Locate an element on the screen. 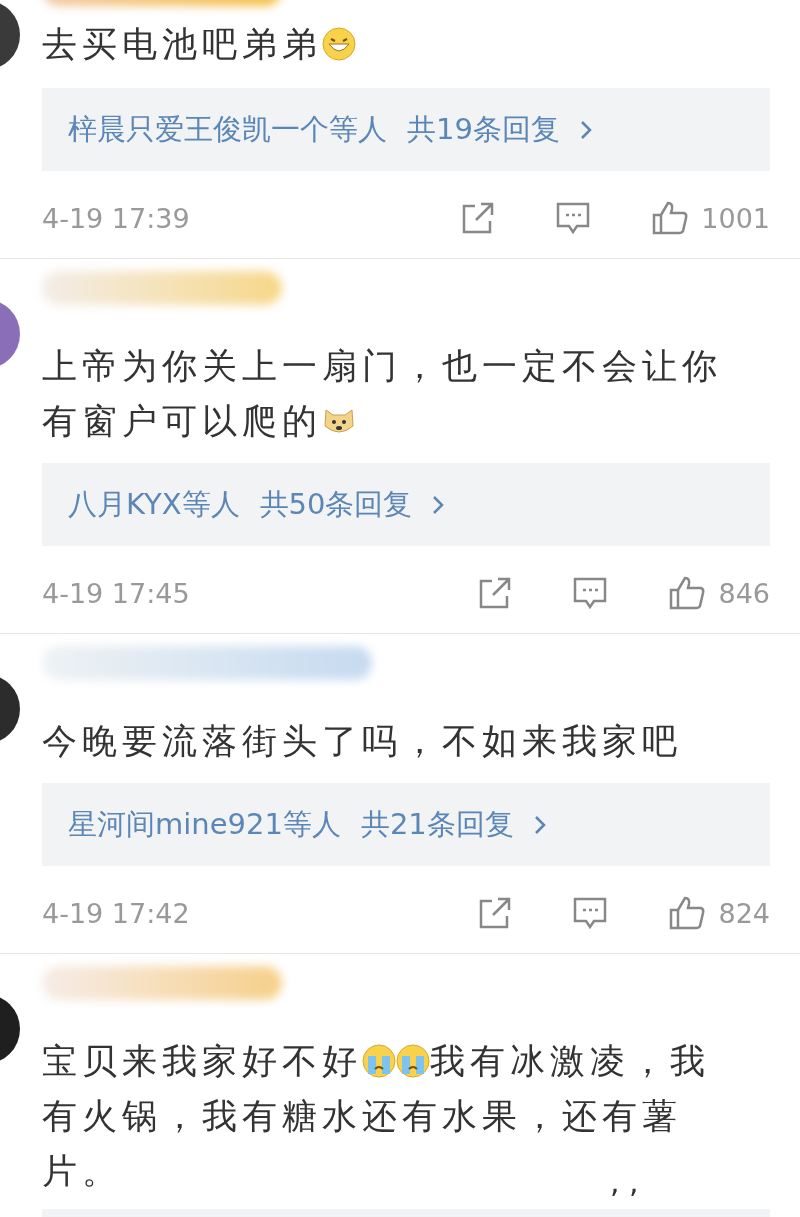 This screenshot has width=800, height=1217. comment-time: 4-19 17:45 is located at coordinates (116, 593).